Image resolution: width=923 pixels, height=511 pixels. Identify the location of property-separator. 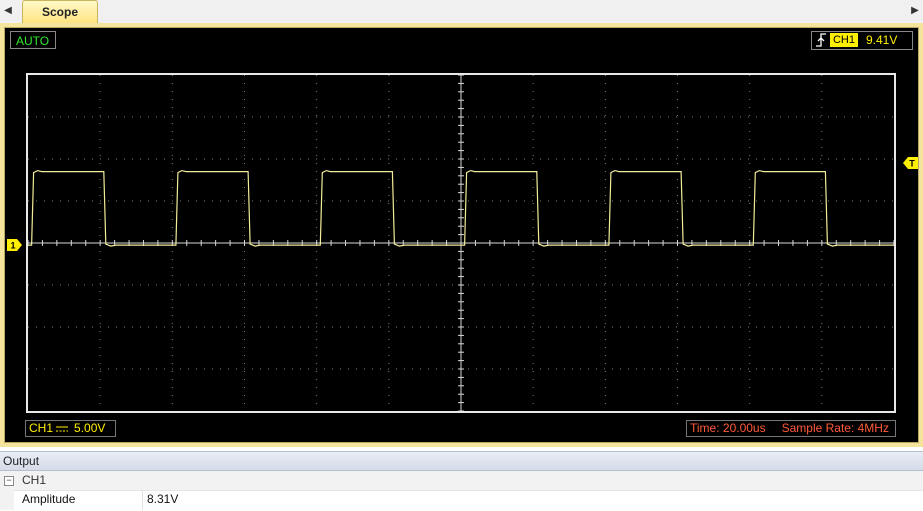
(142, 500).